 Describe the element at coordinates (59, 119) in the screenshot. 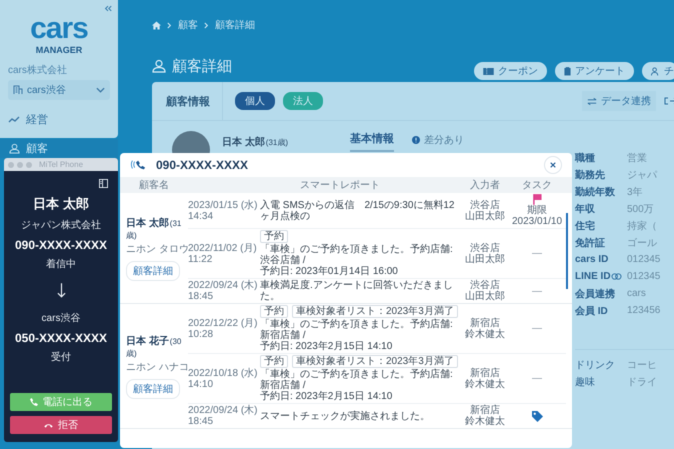

I see `menu-item: 経営` at that location.